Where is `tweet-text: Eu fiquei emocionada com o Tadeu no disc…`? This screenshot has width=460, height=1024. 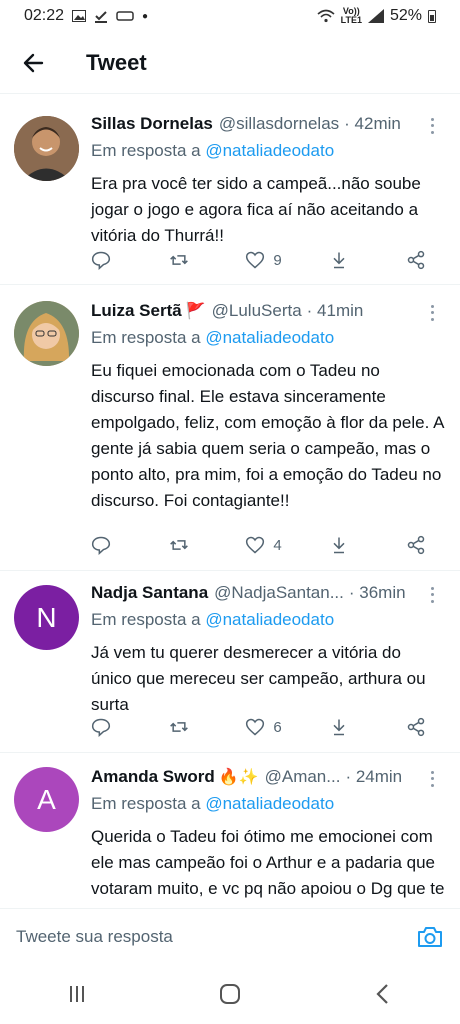
tweet-text: Eu fiquei emocionada com o Tadeu no disc… is located at coordinates (267, 435).